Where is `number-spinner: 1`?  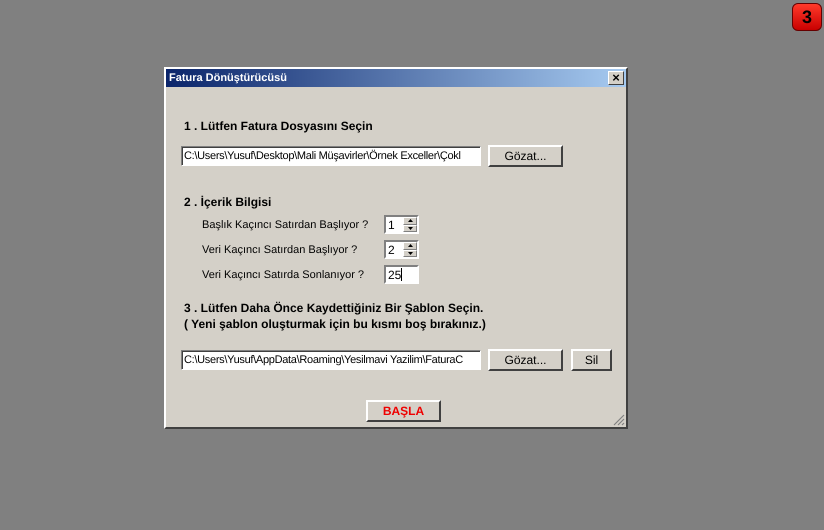
number-spinner: 1 is located at coordinates (401, 224).